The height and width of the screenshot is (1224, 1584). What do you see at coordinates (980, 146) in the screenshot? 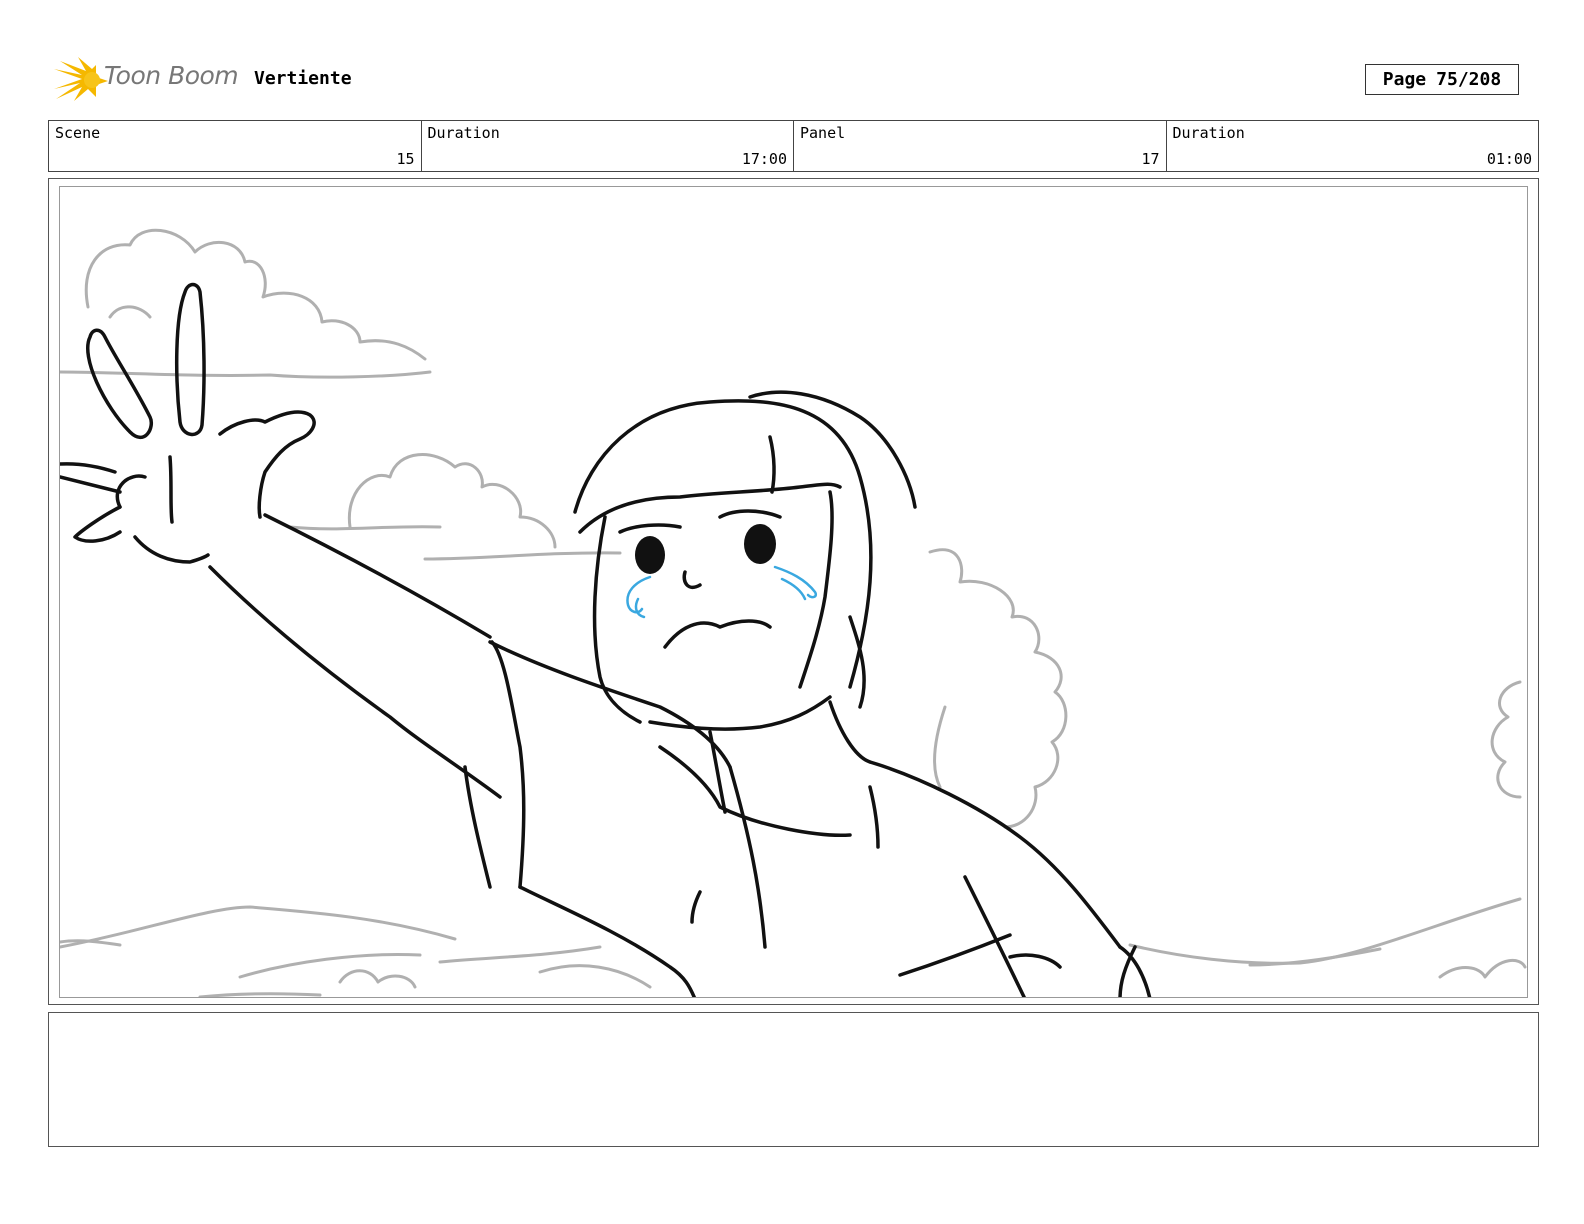
I see `panel-cell: Panel 17` at bounding box center [980, 146].